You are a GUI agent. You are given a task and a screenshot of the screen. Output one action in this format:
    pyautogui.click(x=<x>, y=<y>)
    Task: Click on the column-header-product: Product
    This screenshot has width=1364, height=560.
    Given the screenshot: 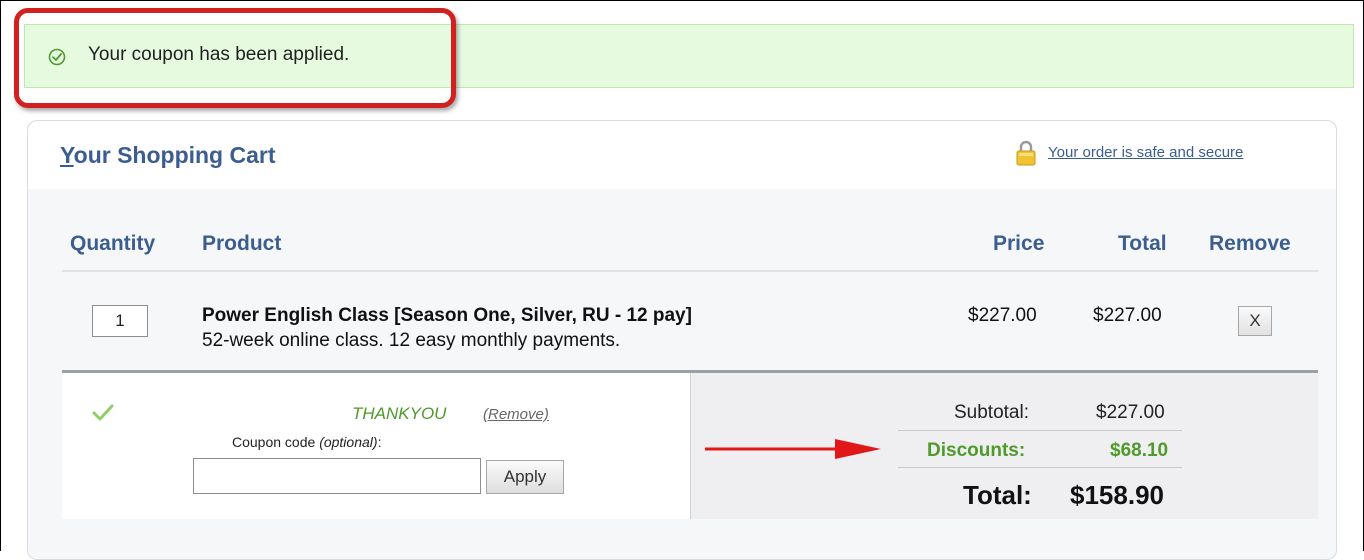 What is the action you would take?
    pyautogui.click(x=242, y=243)
    